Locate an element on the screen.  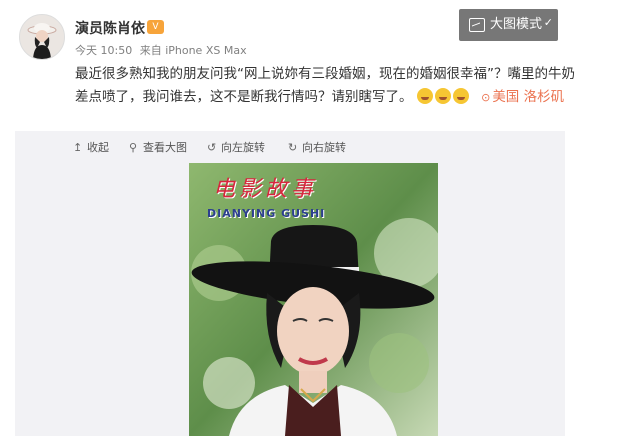
avatar is located at coordinates (42, 37).